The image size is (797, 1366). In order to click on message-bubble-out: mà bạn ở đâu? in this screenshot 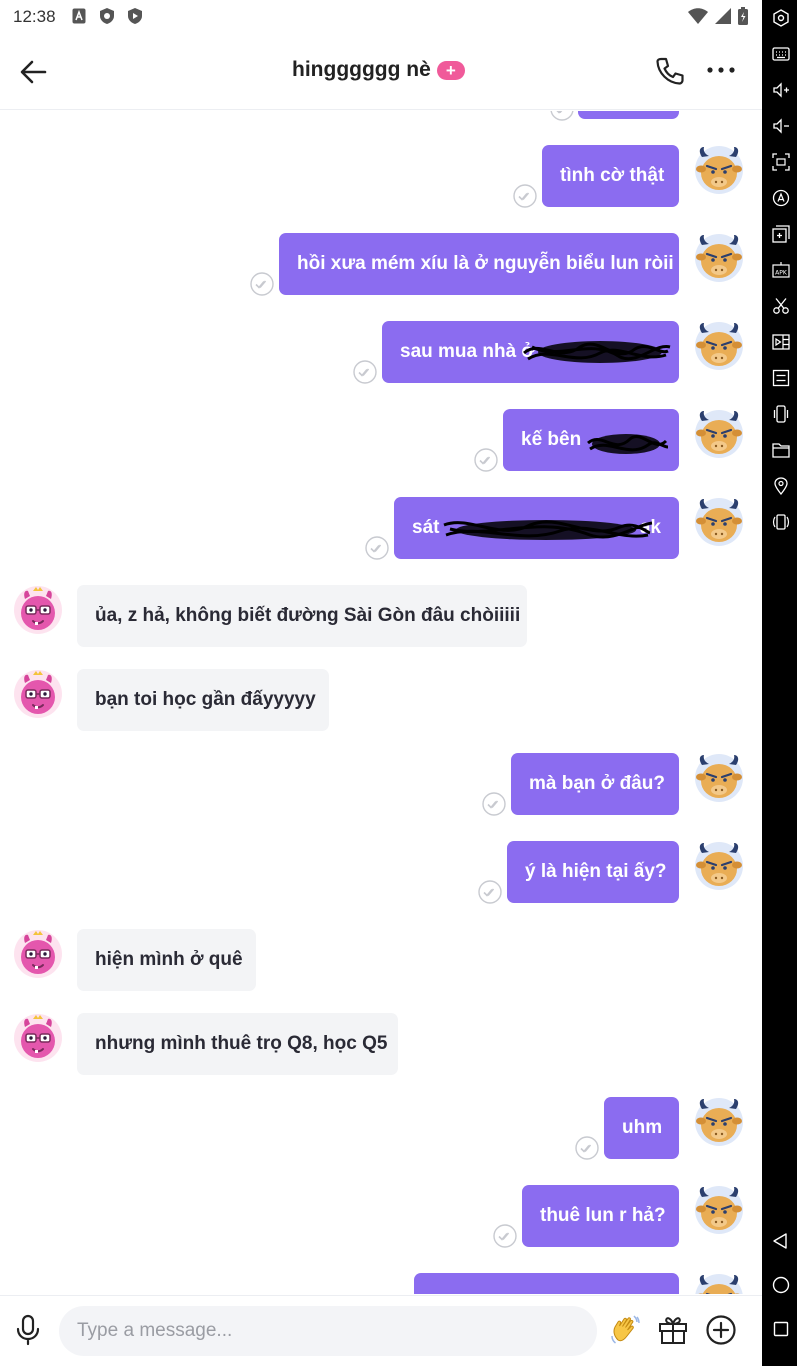, I will do `click(595, 784)`.